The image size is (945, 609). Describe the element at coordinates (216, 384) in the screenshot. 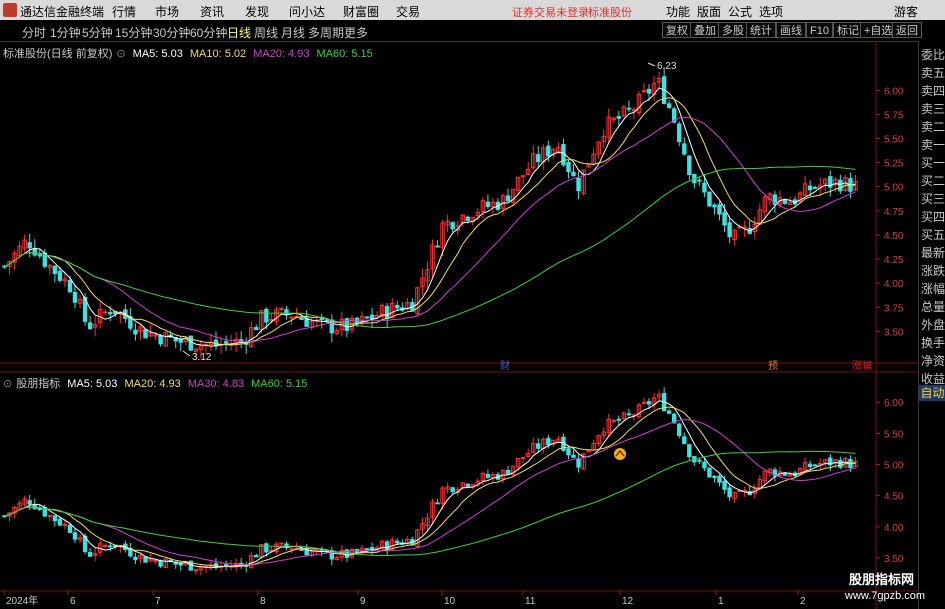

I see `ind-legend-ma30: MA30: 4.83` at that location.